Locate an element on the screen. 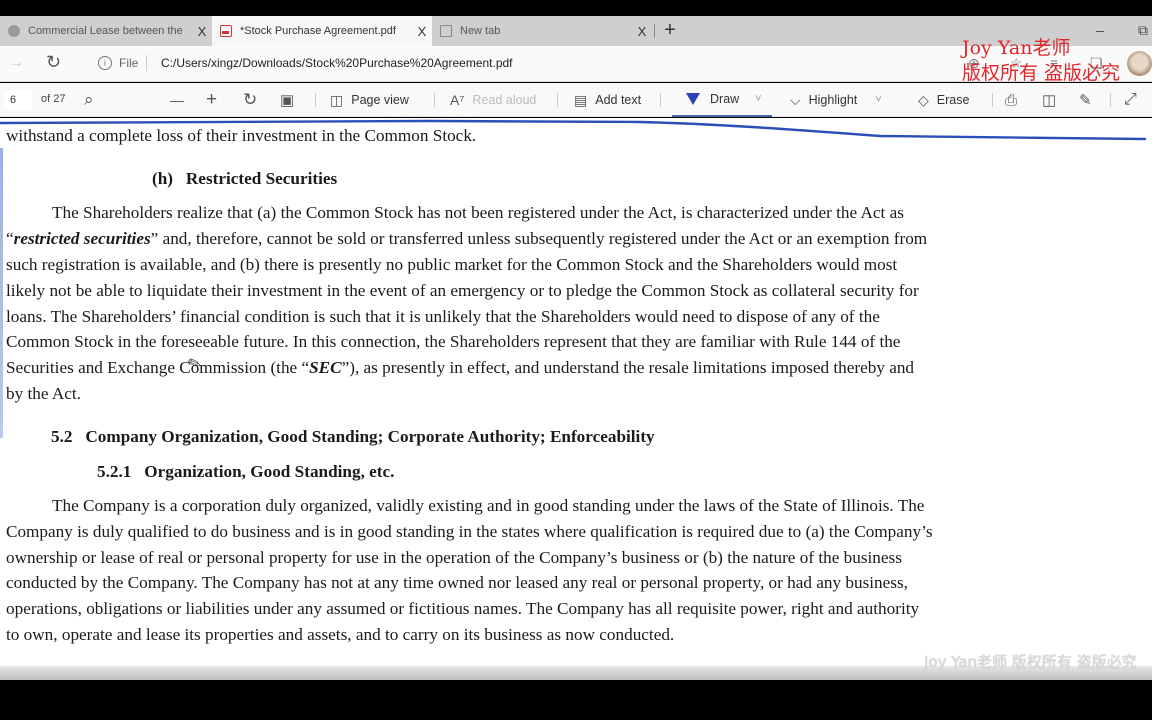  defined-term: SEC is located at coordinates (325, 367).